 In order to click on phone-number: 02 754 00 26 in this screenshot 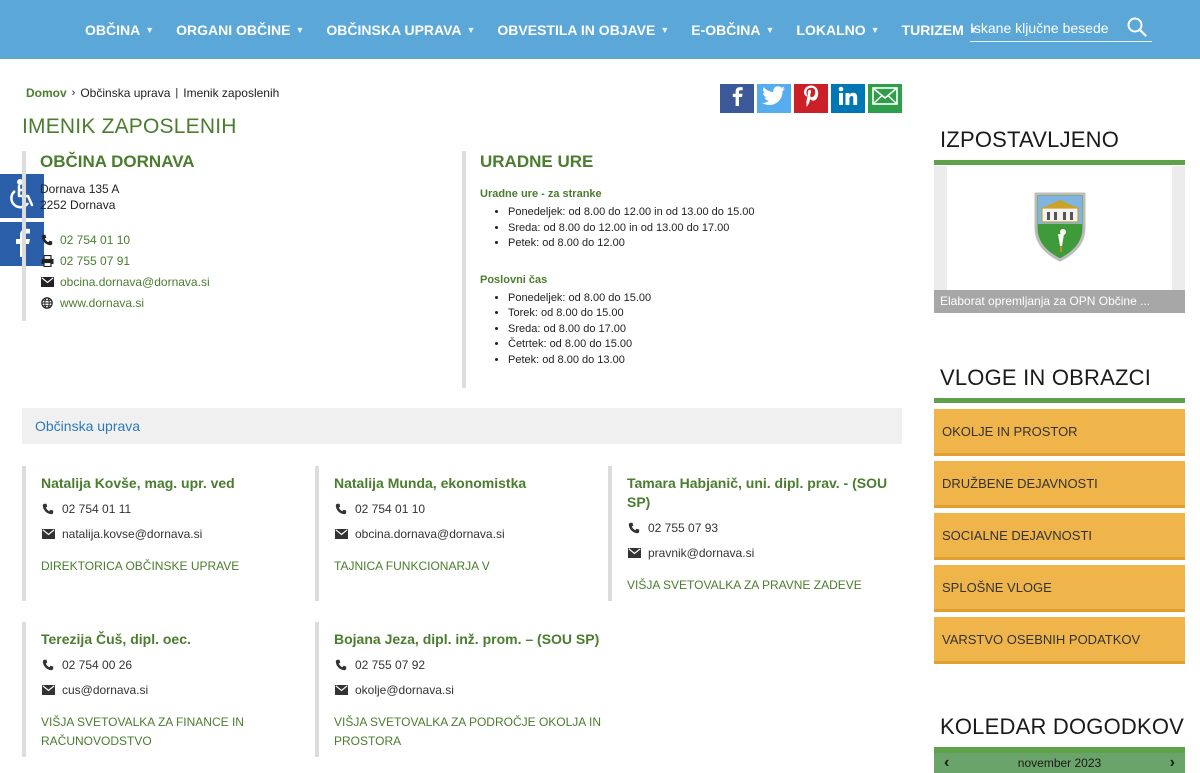, I will do `click(97, 665)`.